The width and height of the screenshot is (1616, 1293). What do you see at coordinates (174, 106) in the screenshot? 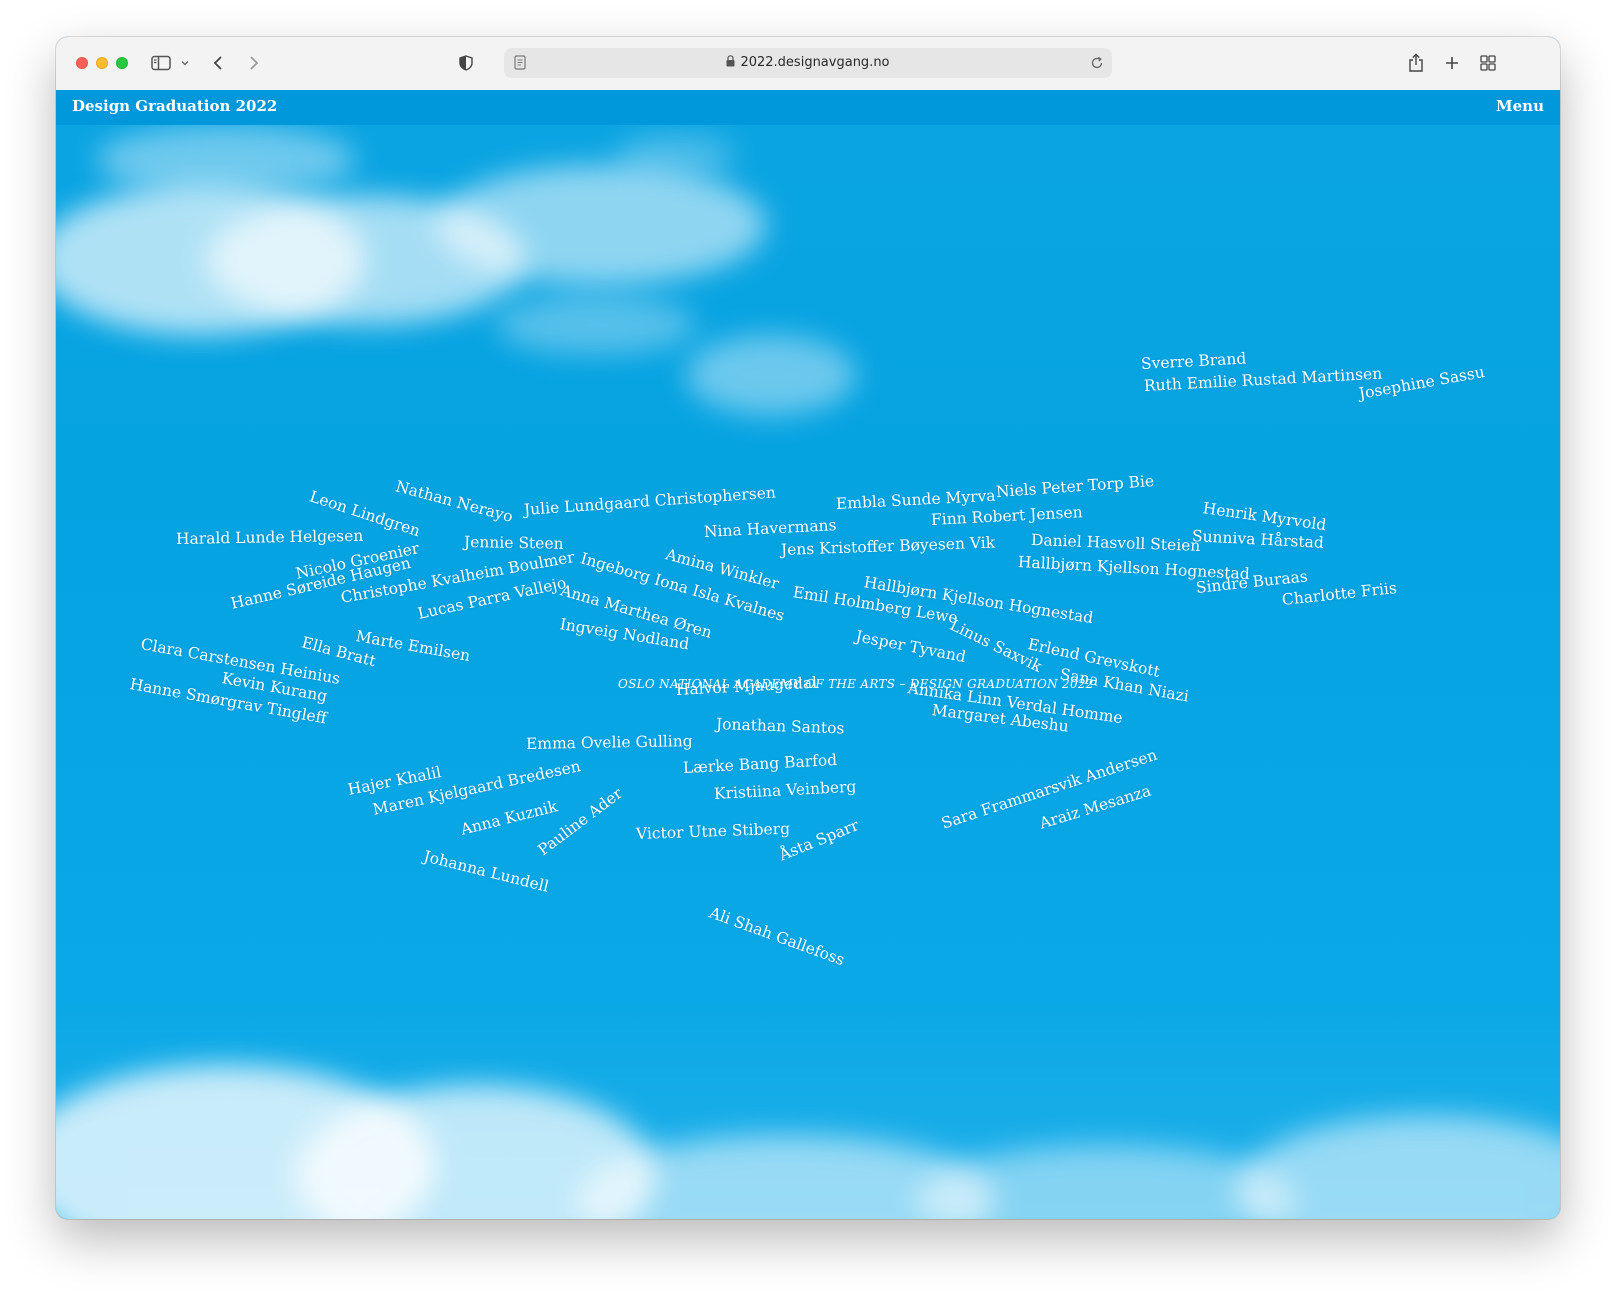
I see `site-title-link: Design Graduation 2022` at bounding box center [174, 106].